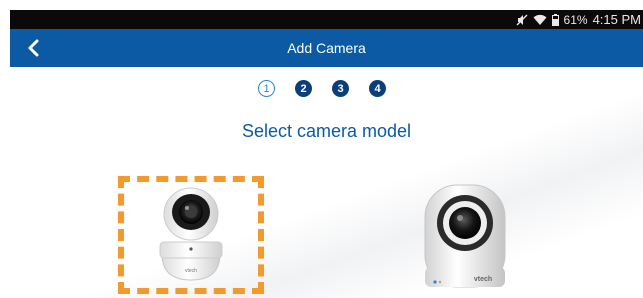  What do you see at coordinates (340, 88) in the screenshot?
I see `step-3: 3` at bounding box center [340, 88].